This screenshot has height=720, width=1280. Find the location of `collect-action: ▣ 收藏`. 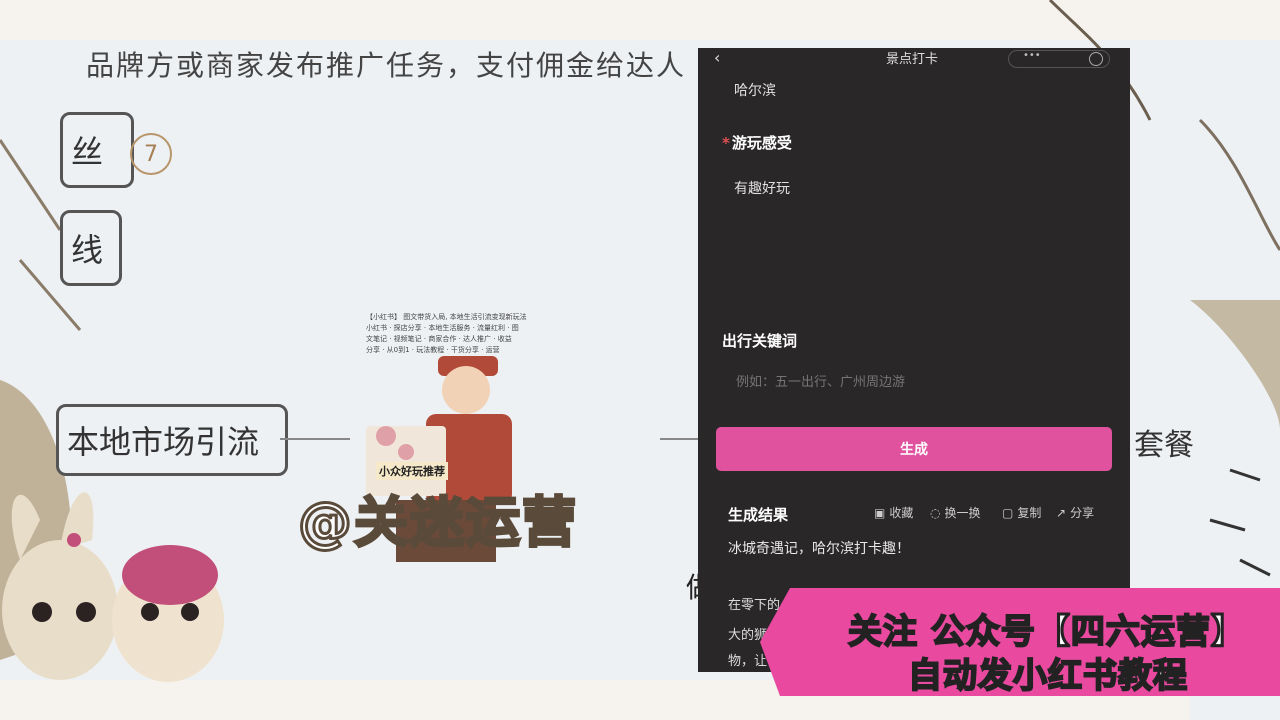

collect-action: ▣ 收藏 is located at coordinates (893, 512).